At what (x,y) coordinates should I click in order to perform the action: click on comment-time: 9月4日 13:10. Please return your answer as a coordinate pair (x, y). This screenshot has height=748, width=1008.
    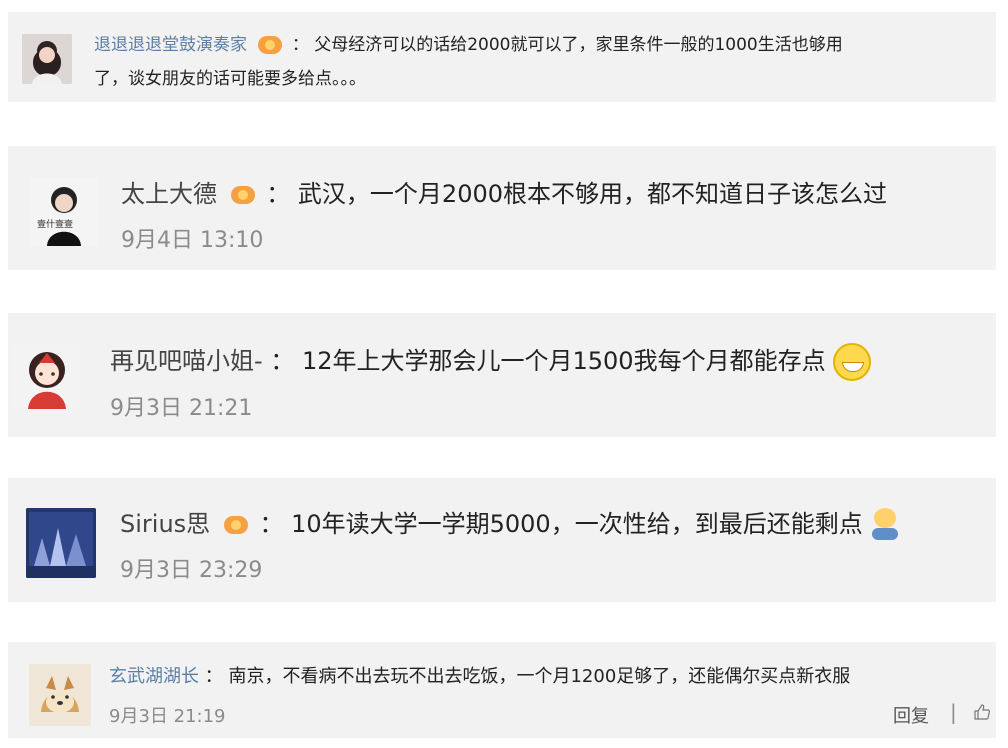
    Looking at the image, I should click on (192, 240).